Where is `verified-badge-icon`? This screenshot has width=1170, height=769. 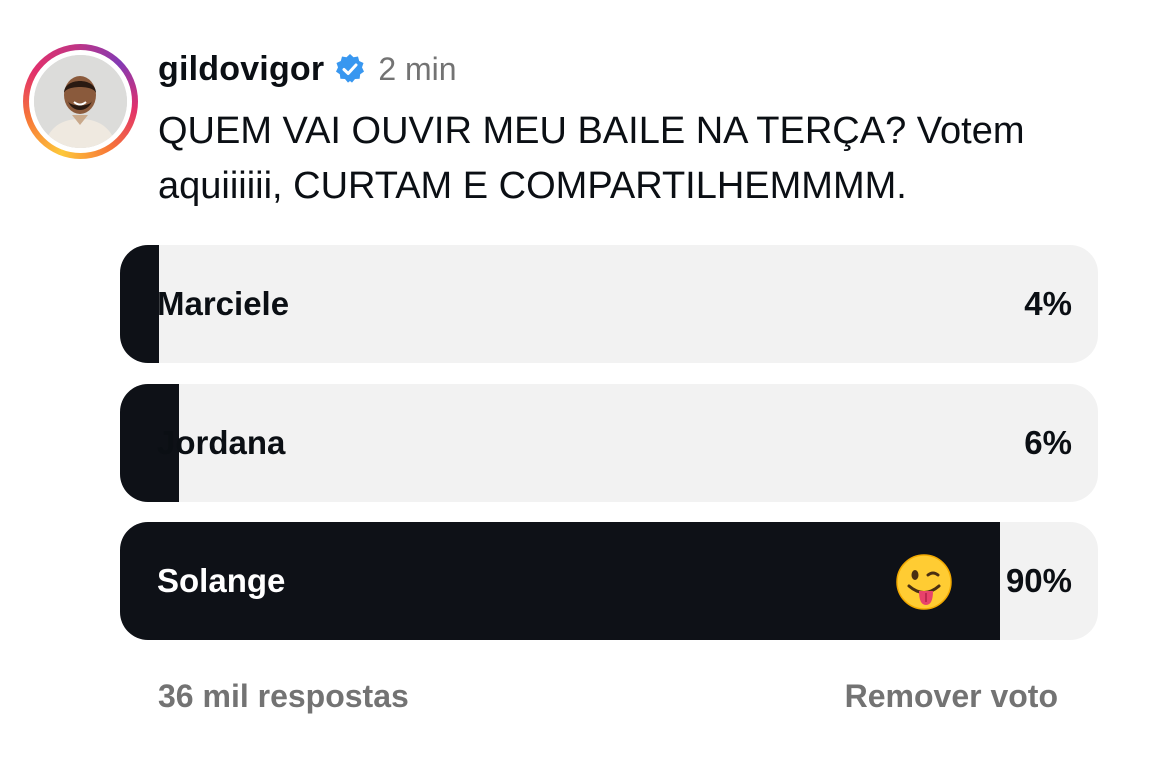 verified-badge-icon is located at coordinates (350, 69).